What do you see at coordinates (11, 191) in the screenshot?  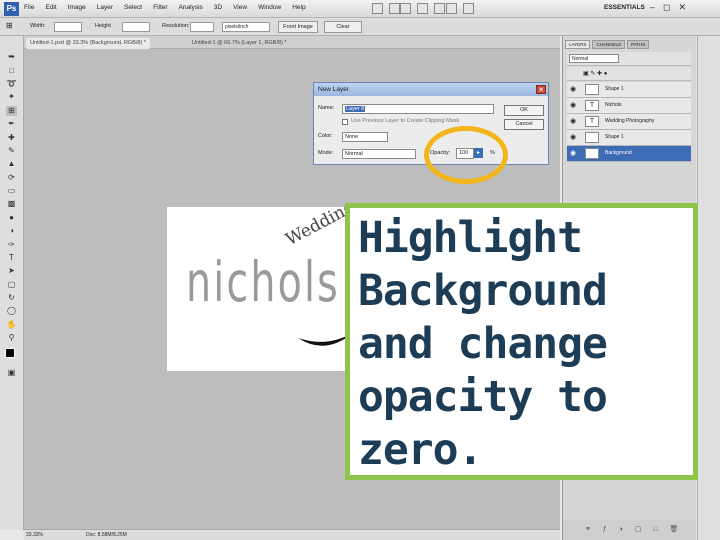 I see `eraser-tool-icon: ▭` at bounding box center [11, 191].